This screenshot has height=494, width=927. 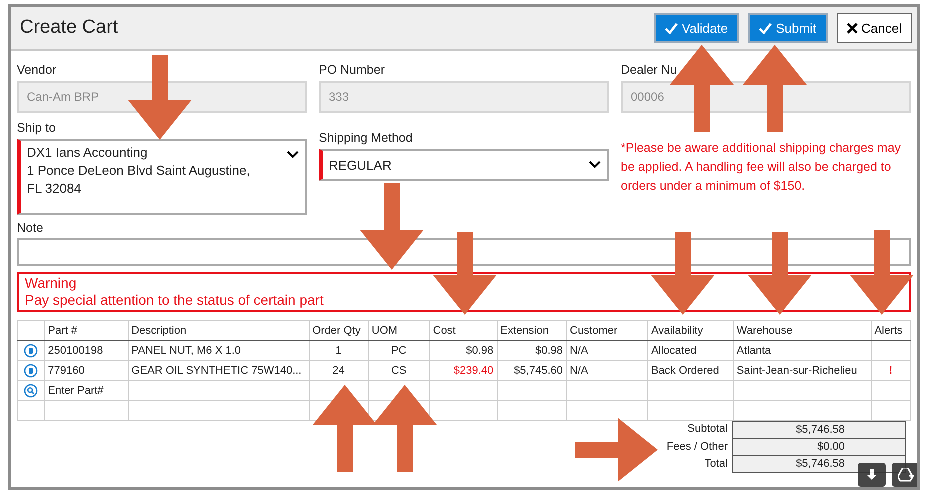 What do you see at coordinates (338, 330) in the screenshot?
I see `column-header: Order Qty` at bounding box center [338, 330].